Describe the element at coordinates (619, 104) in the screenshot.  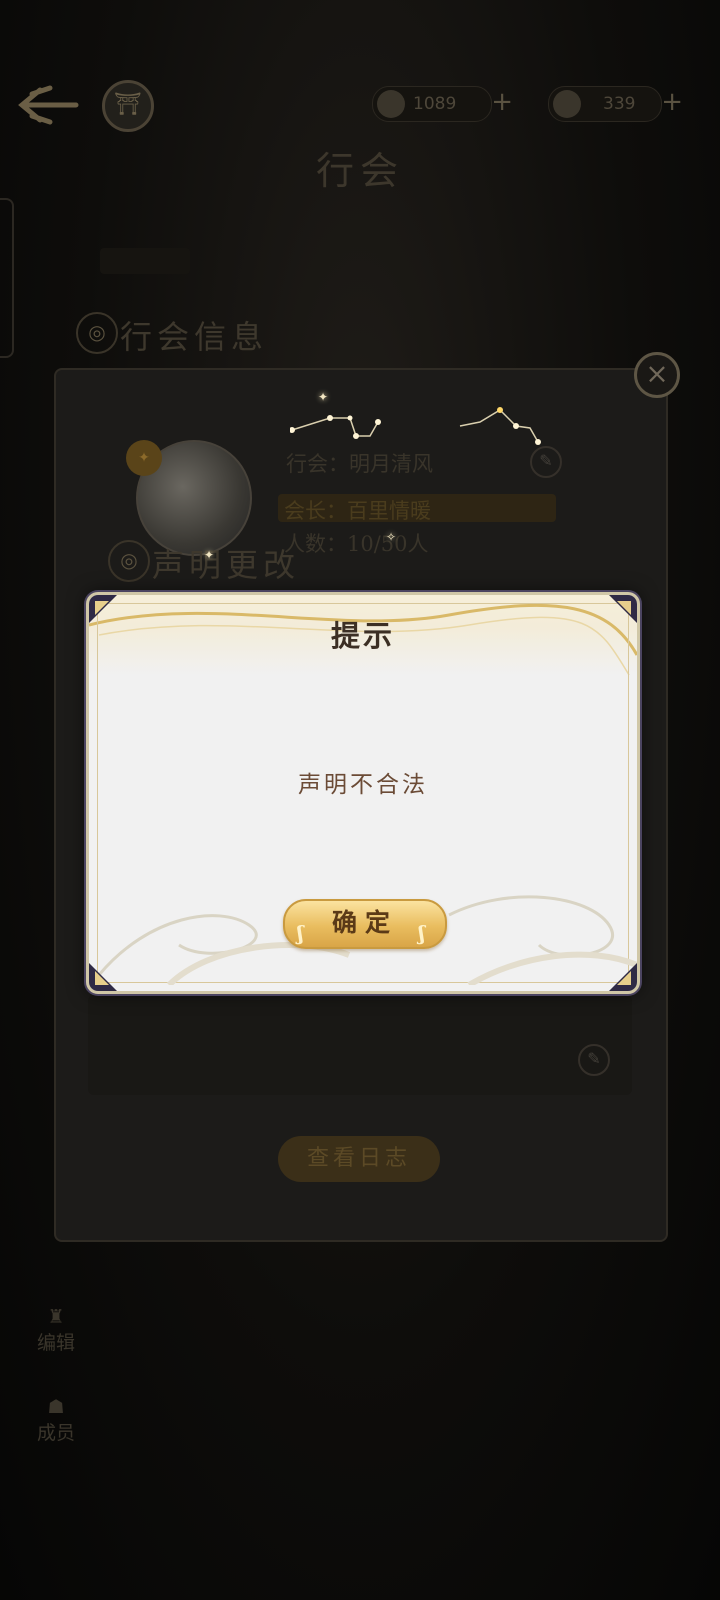
I see `gem-value: 339` at that location.